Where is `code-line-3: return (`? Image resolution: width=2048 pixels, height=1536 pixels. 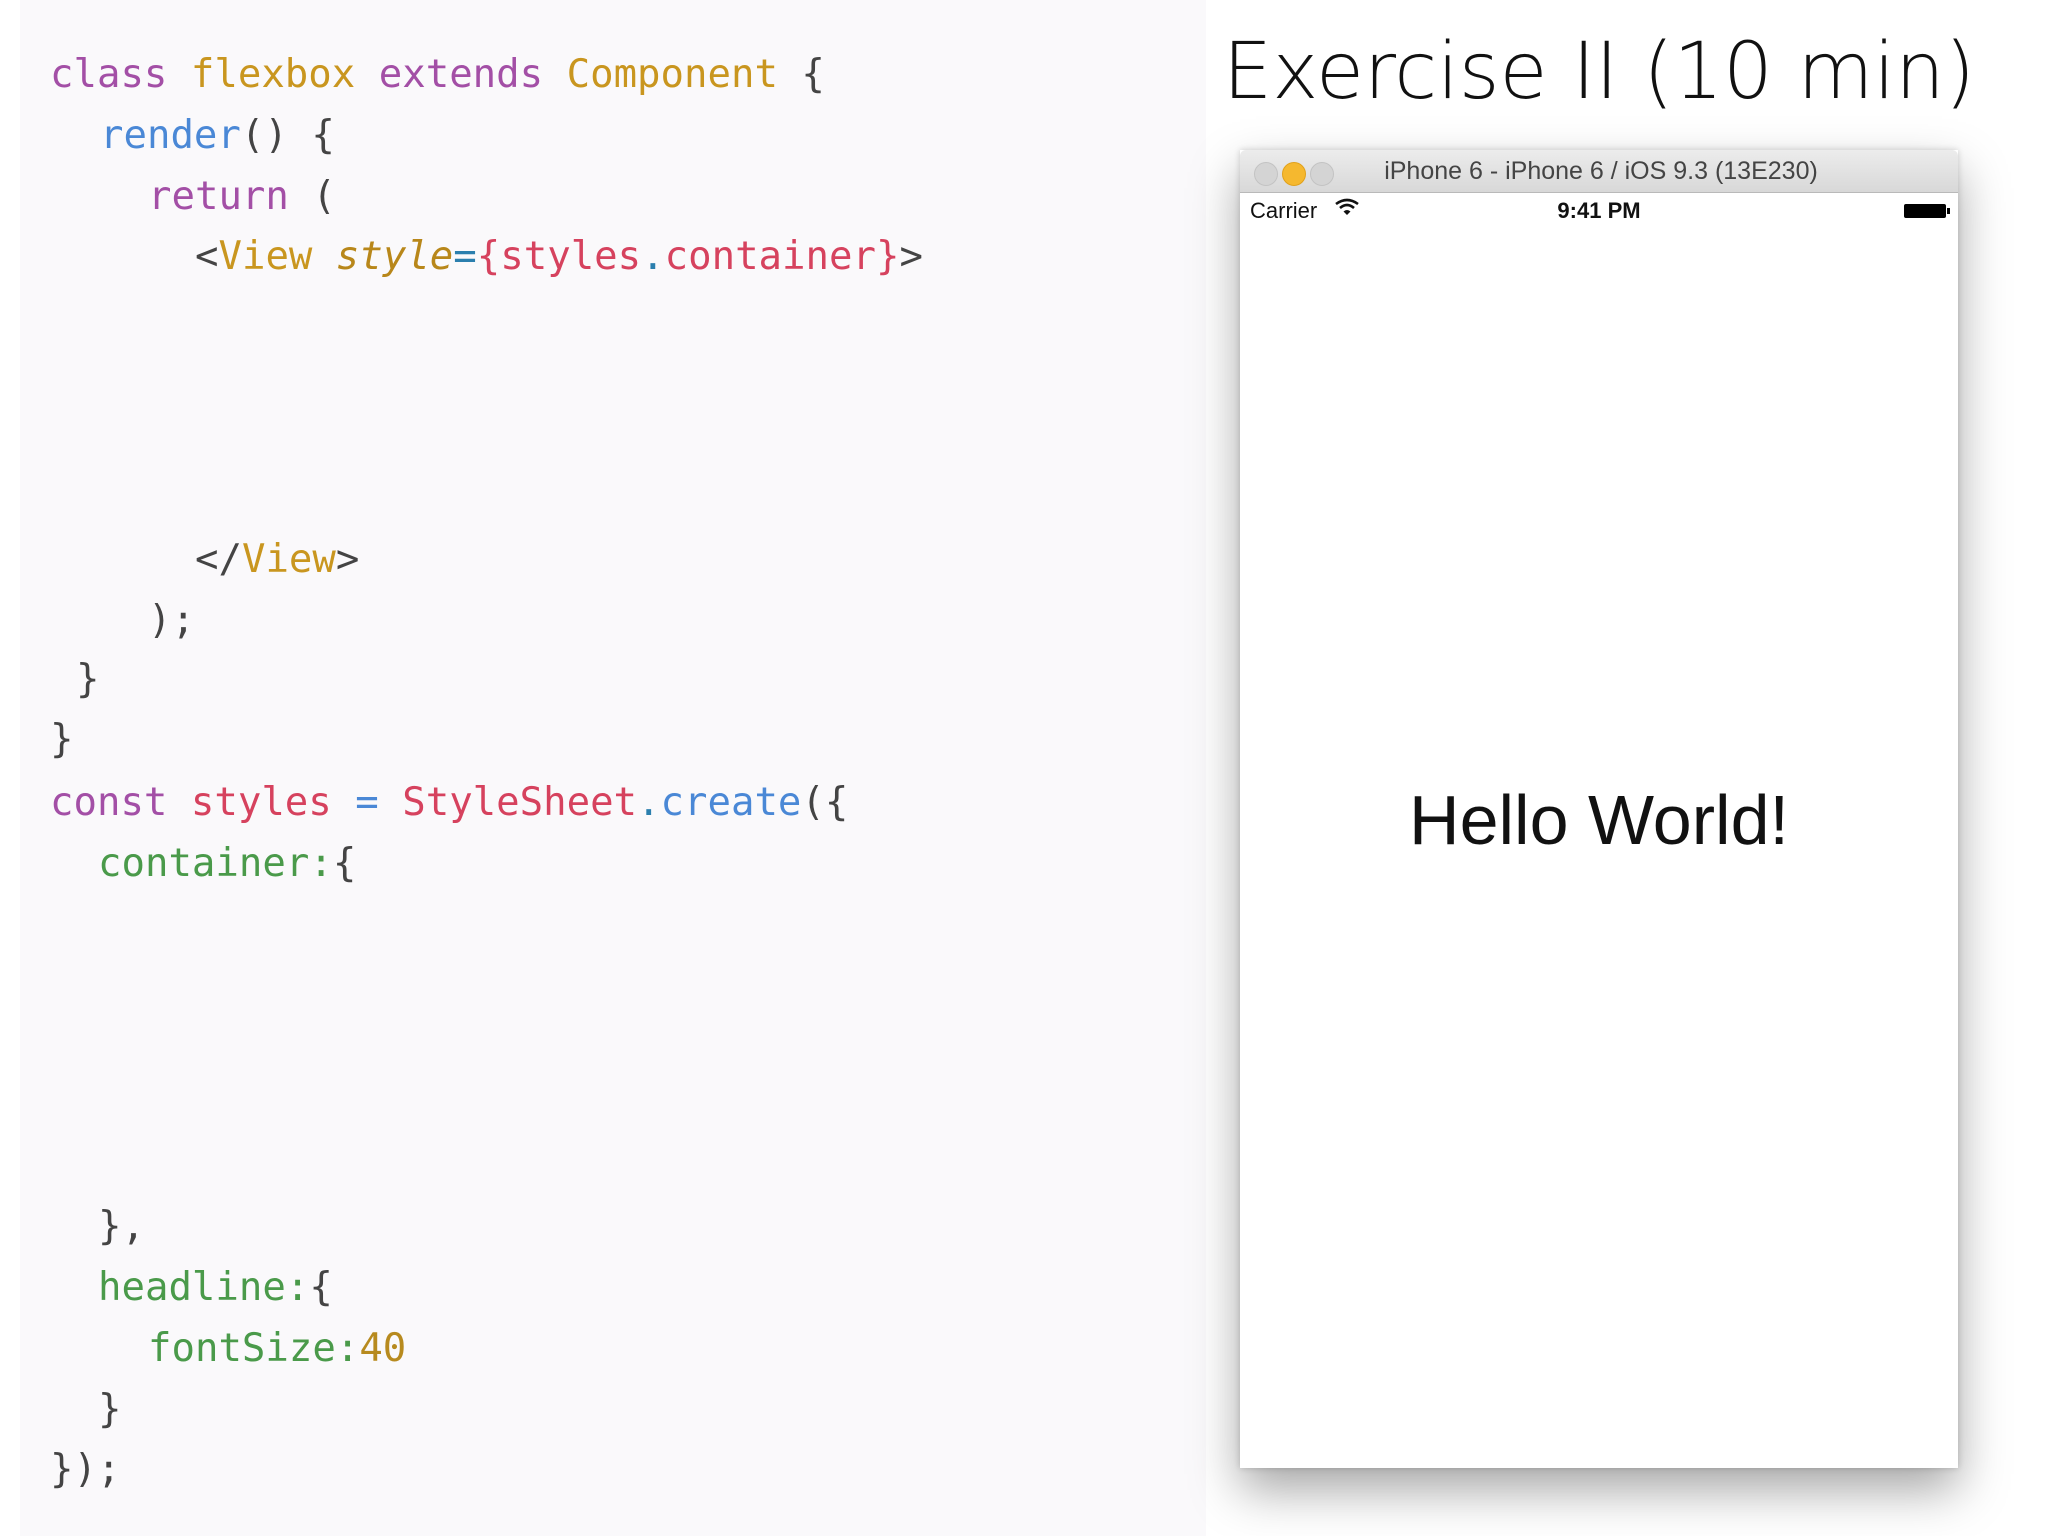
code-line-3: return ( is located at coordinates (242, 197).